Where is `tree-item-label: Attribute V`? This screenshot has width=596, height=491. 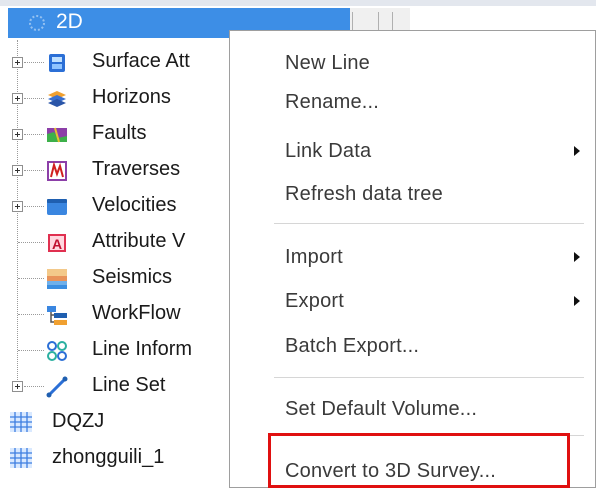
tree-item-label: Attribute V is located at coordinates (139, 241).